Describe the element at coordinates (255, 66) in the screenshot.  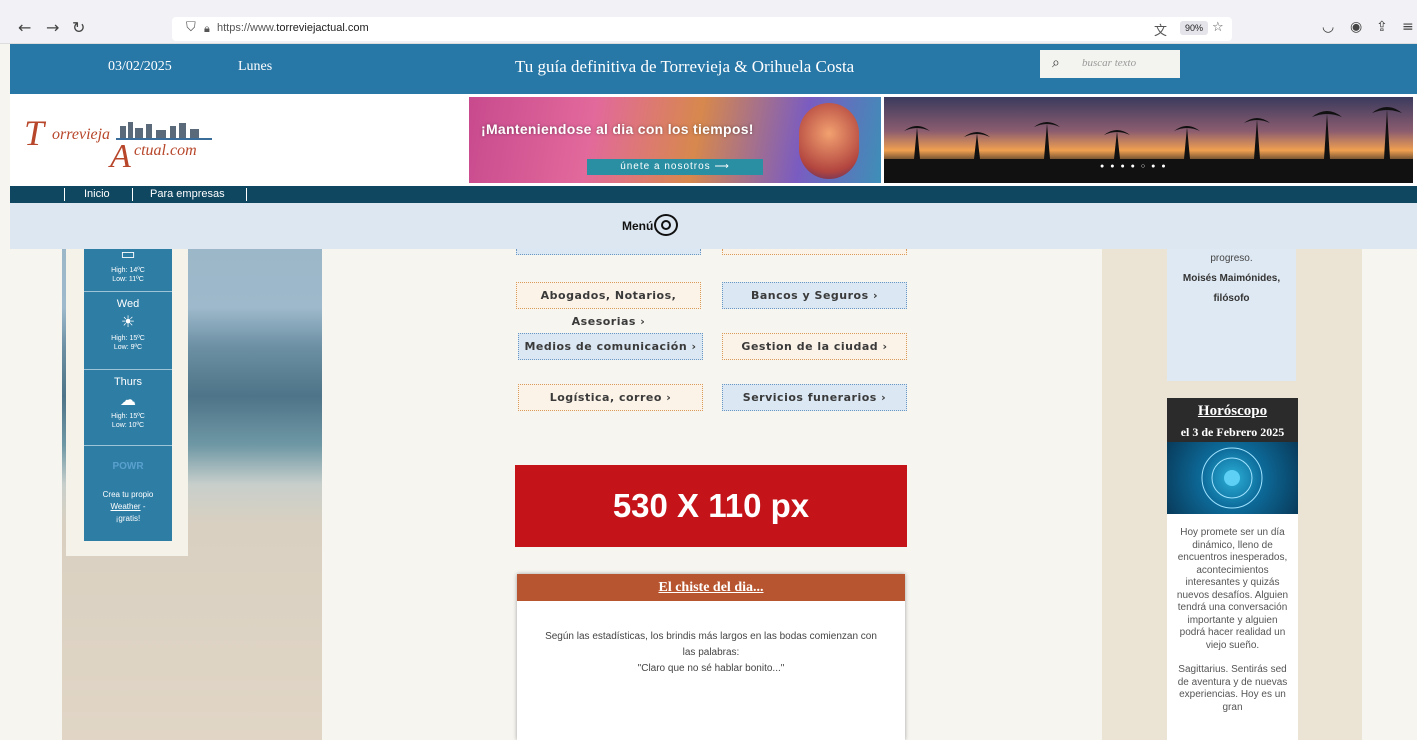
I see `current-day: Lunes` at that location.